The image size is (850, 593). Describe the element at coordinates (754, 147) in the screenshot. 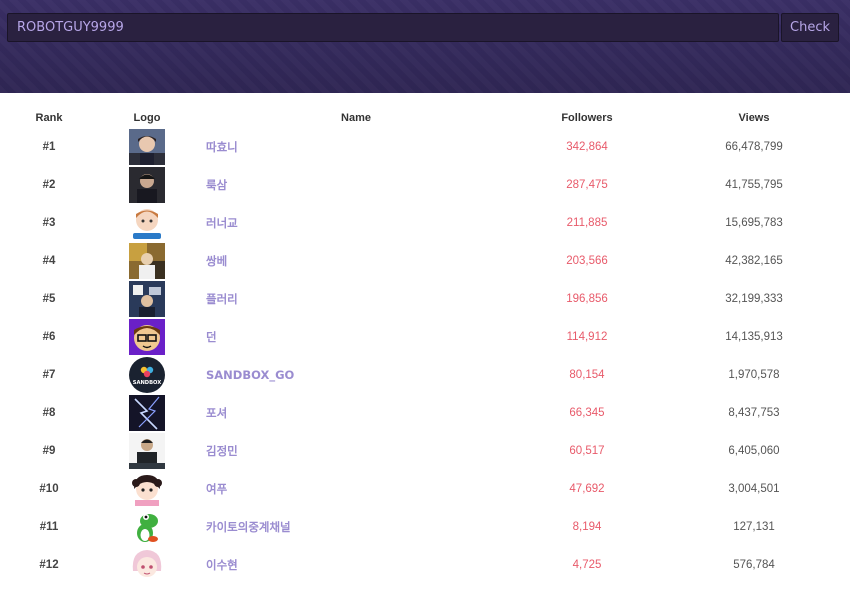

I see `views-cell: 66,478,799` at that location.